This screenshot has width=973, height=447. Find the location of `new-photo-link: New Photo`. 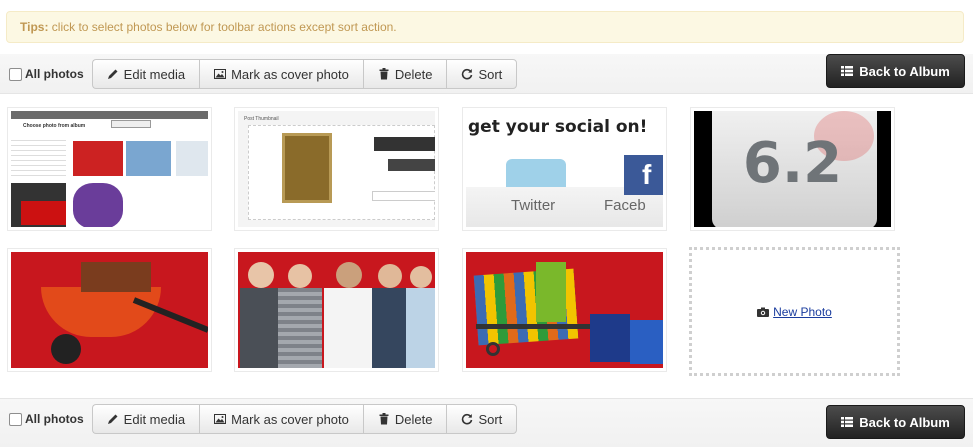

new-photo-link: New Photo is located at coordinates (794, 312).